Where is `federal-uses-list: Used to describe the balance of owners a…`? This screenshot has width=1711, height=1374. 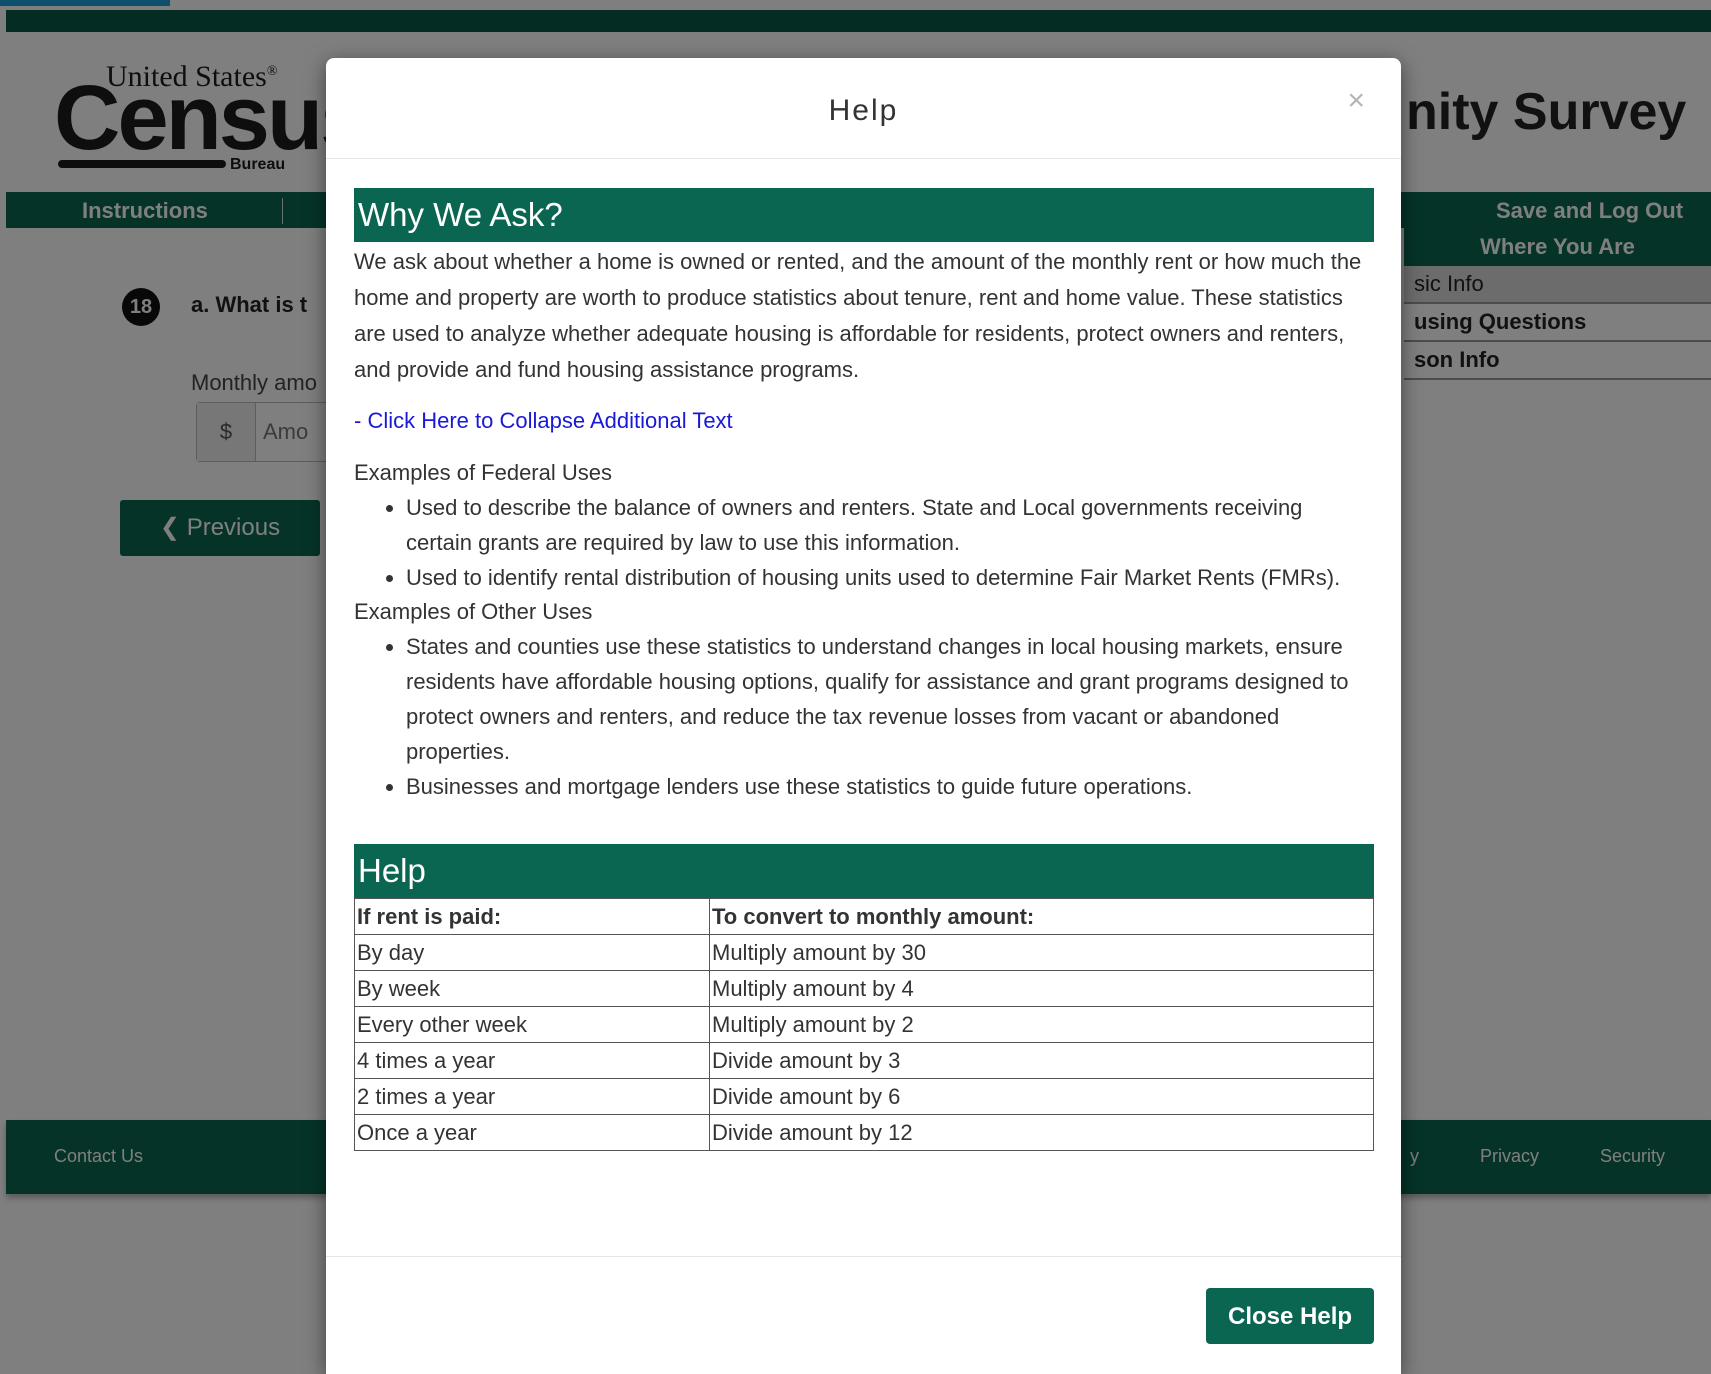
federal-uses-list: Used to describe the balance of owners a… is located at coordinates (864, 542).